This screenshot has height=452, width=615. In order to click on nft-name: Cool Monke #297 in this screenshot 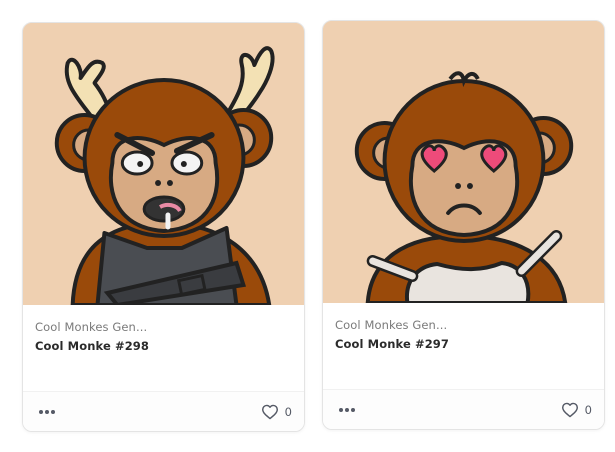, I will do `click(463, 344)`.